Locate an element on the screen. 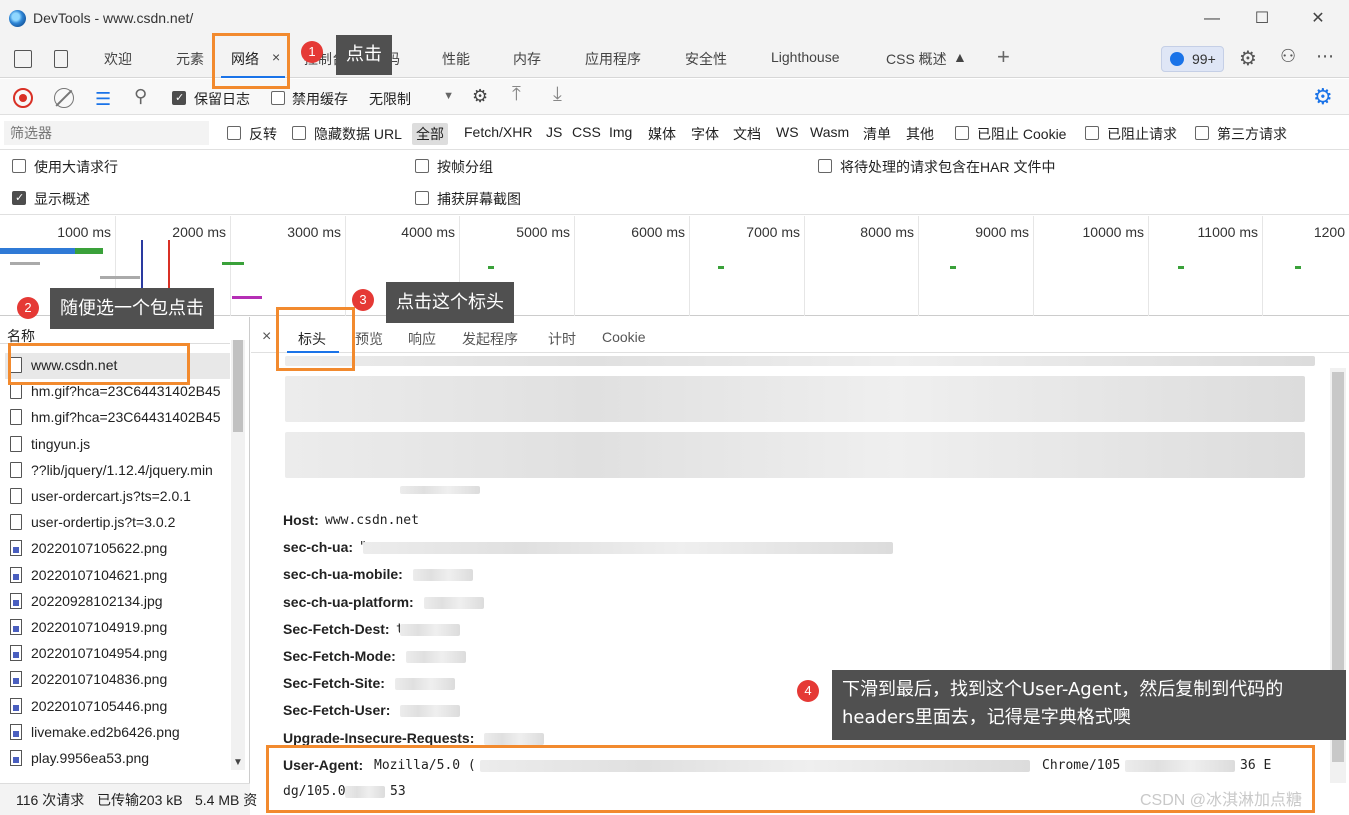  tab-memory: 内存 is located at coordinates (527, 59).